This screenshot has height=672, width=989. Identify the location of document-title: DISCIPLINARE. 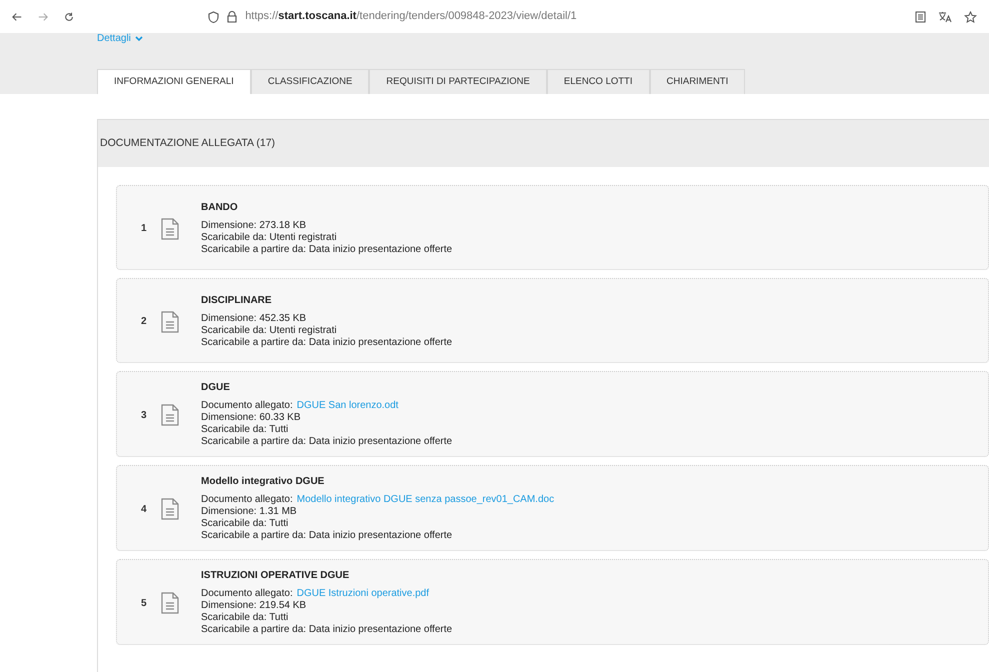
(237, 300).